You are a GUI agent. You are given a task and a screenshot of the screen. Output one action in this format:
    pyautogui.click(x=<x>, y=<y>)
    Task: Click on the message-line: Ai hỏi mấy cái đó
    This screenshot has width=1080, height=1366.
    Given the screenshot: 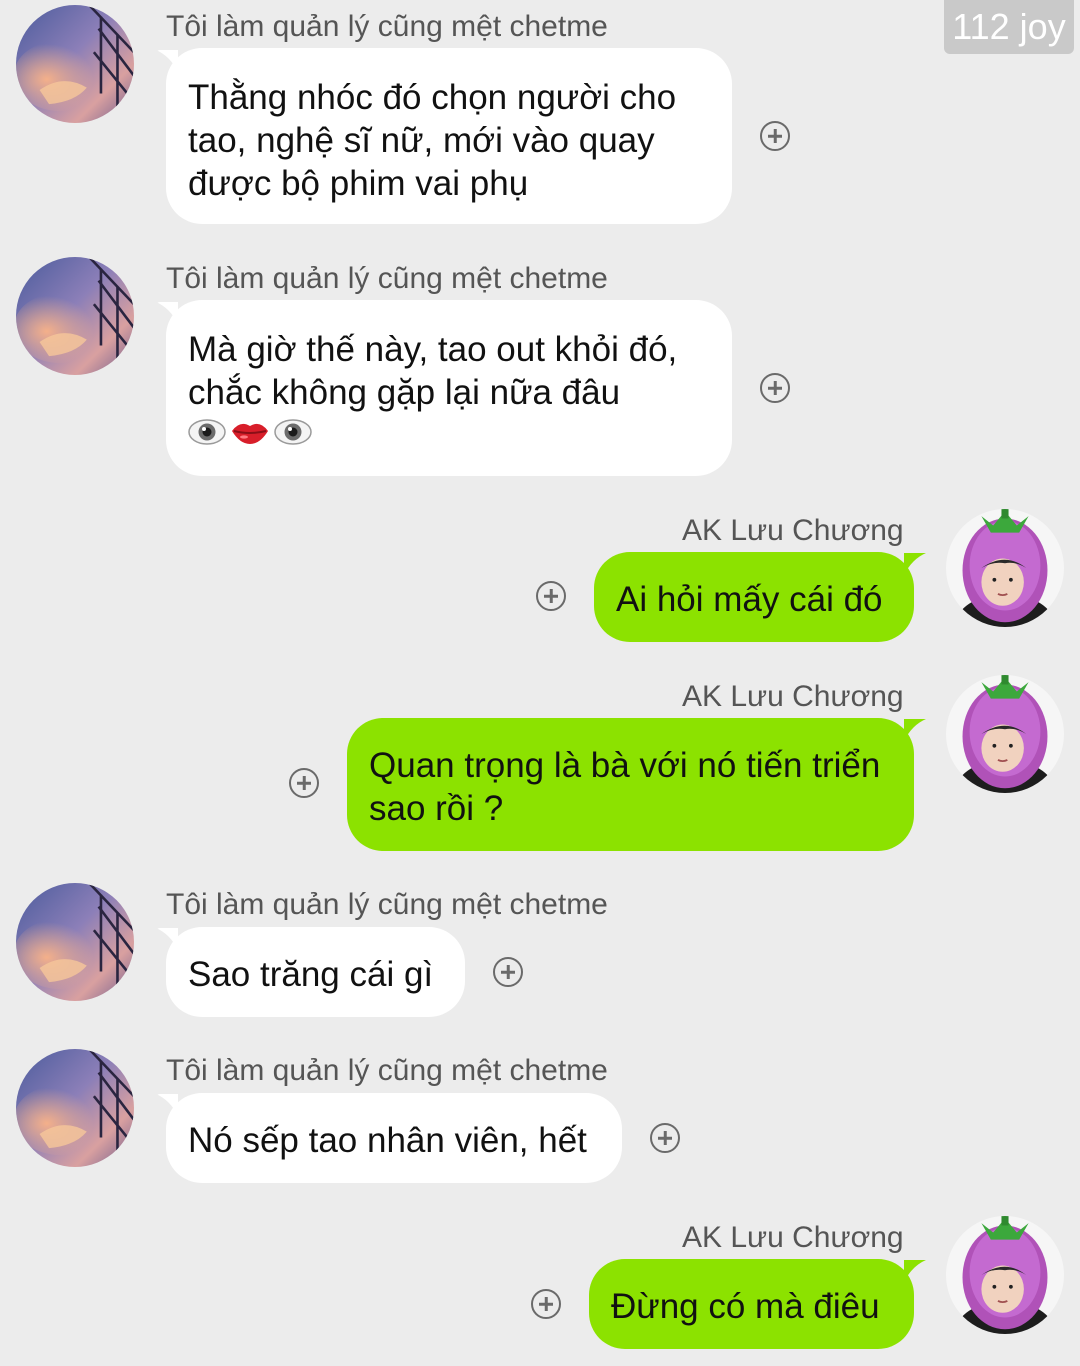 What is the action you would take?
    pyautogui.click(x=749, y=599)
    